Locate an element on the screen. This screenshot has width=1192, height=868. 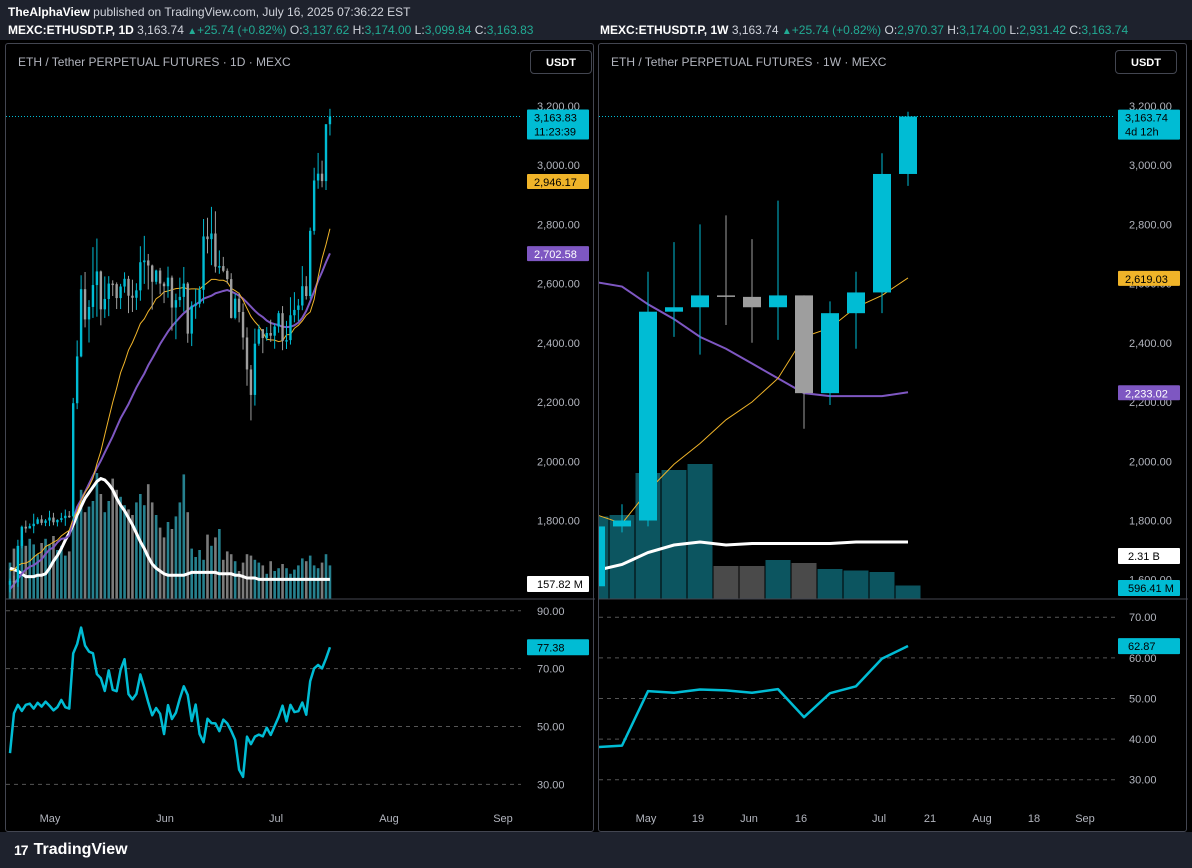
author-name: TheAlphaView is located at coordinates (49, 12).